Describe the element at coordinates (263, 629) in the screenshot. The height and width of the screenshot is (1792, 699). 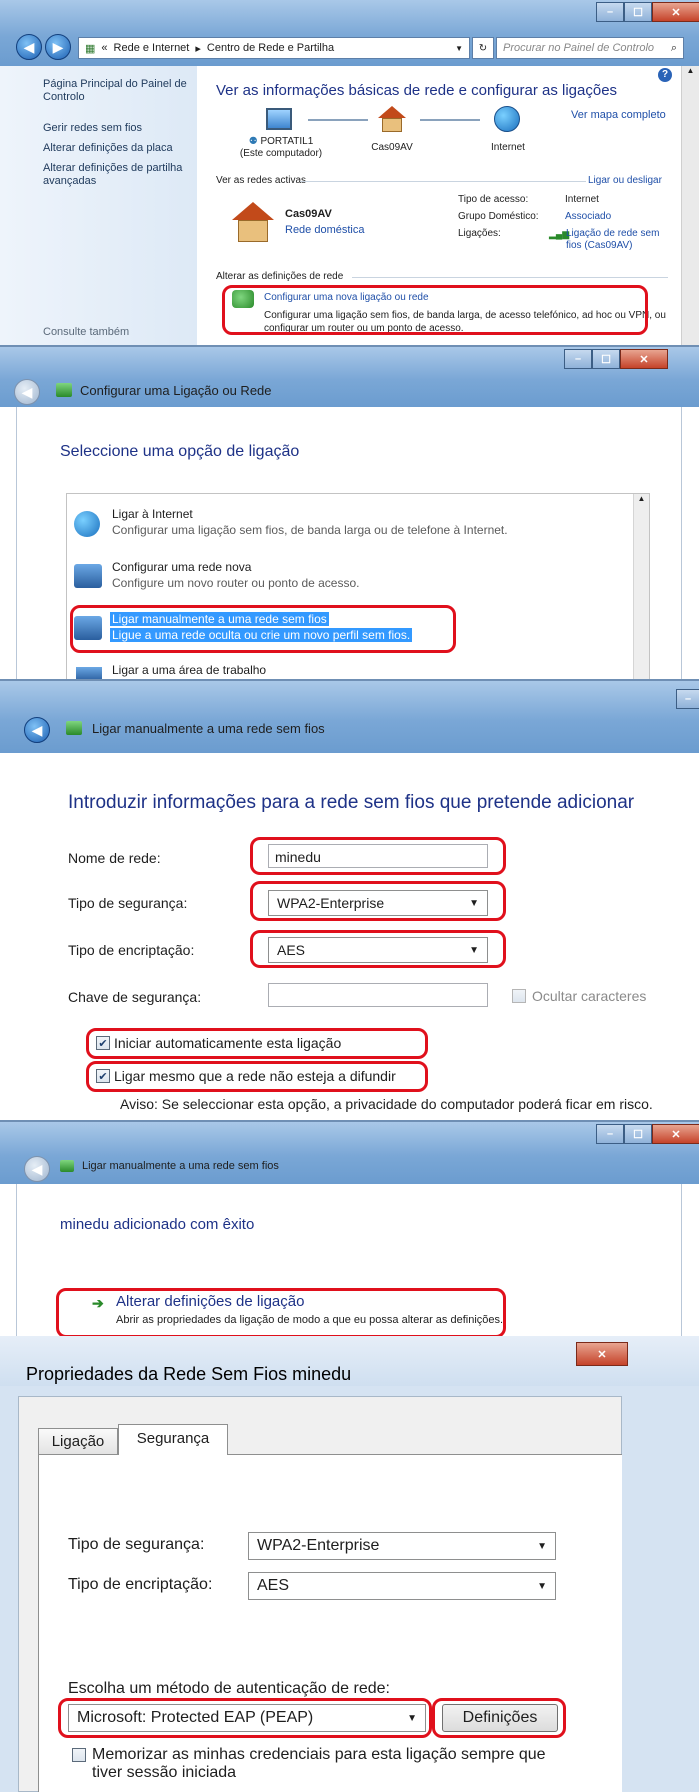
I see `highlight-manual-option` at that location.